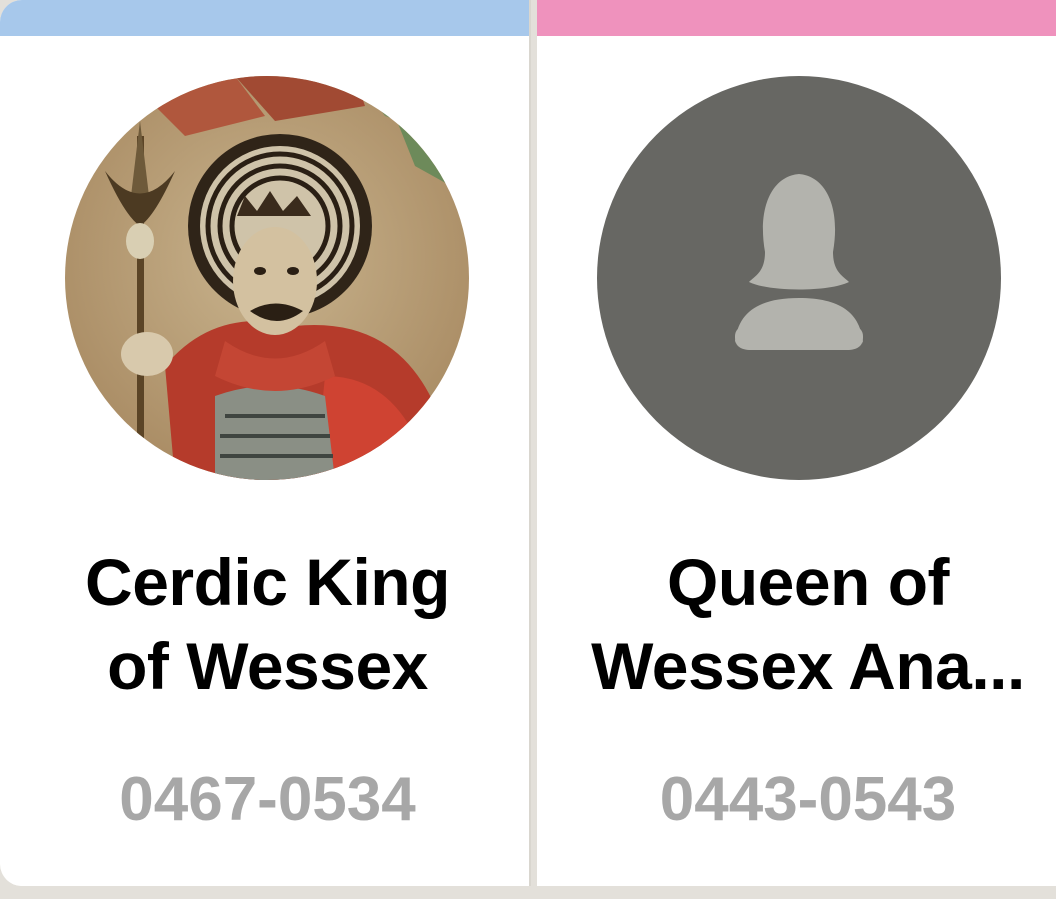 The image size is (1056, 899). What do you see at coordinates (808, 799) in the screenshot?
I see `person-lifespan: 0443-0543` at bounding box center [808, 799].